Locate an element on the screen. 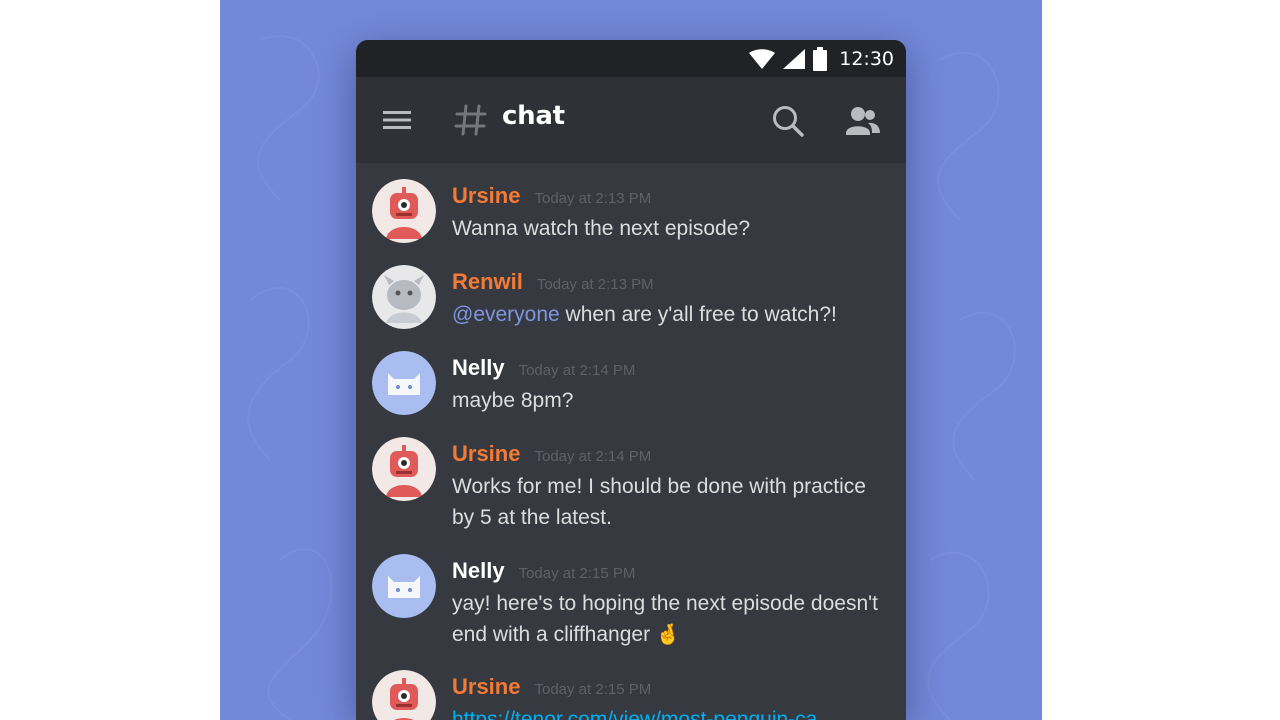 This screenshot has width=1280, height=720. members-icon is located at coordinates (863, 121).